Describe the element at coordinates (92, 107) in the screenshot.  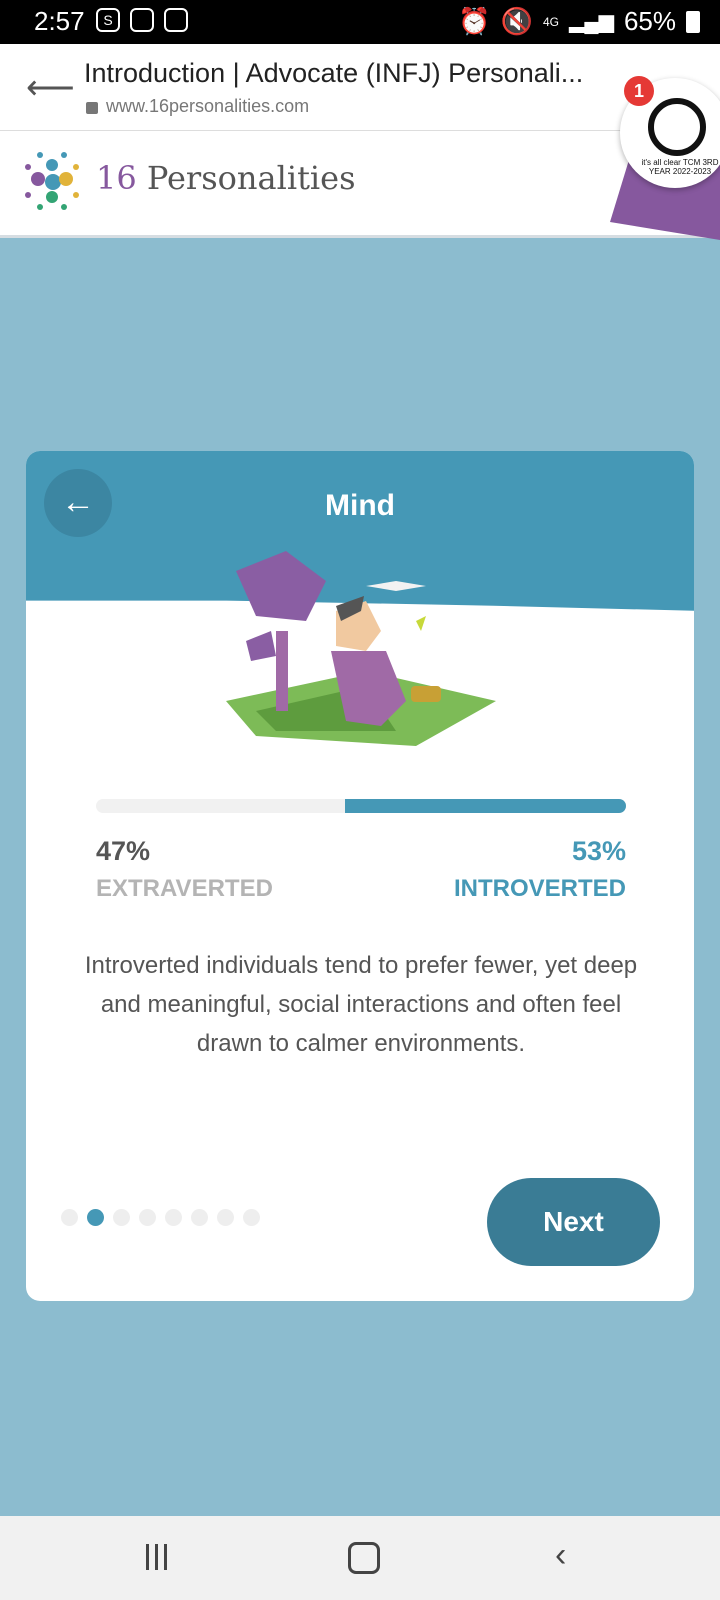
I see `lock-icon` at that location.